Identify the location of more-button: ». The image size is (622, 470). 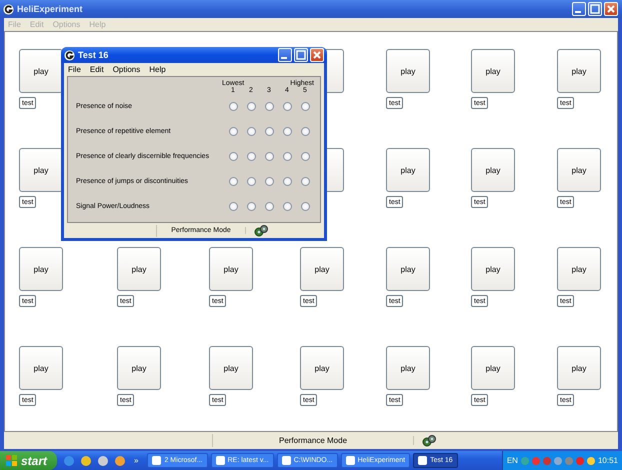
(136, 460).